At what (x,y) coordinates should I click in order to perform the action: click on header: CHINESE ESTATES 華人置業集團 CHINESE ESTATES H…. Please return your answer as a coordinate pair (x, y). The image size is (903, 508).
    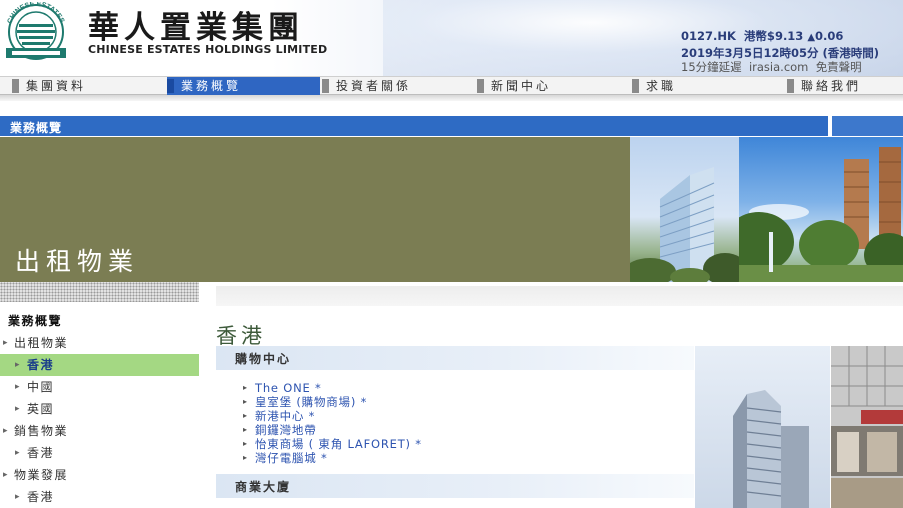
    Looking at the image, I should click on (451, 38).